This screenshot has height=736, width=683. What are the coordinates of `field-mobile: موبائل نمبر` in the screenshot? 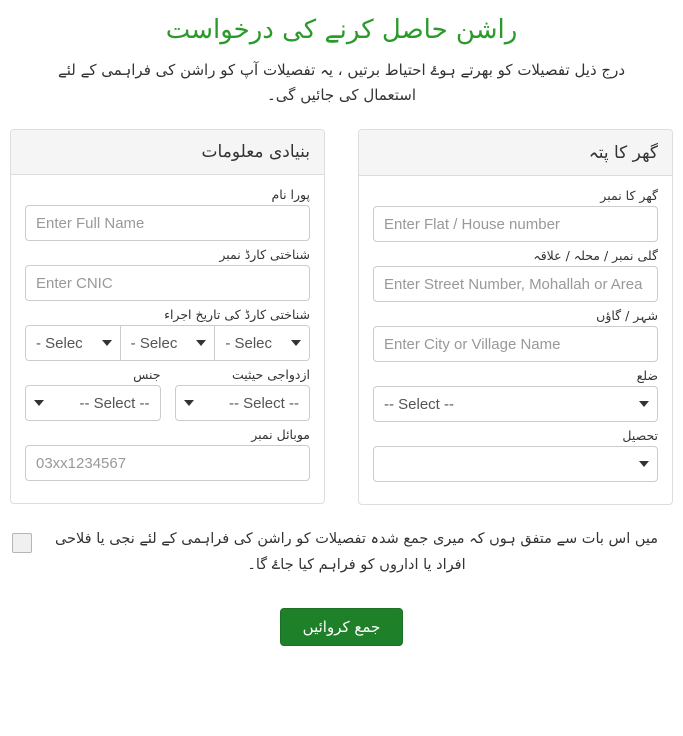 It's located at (167, 454).